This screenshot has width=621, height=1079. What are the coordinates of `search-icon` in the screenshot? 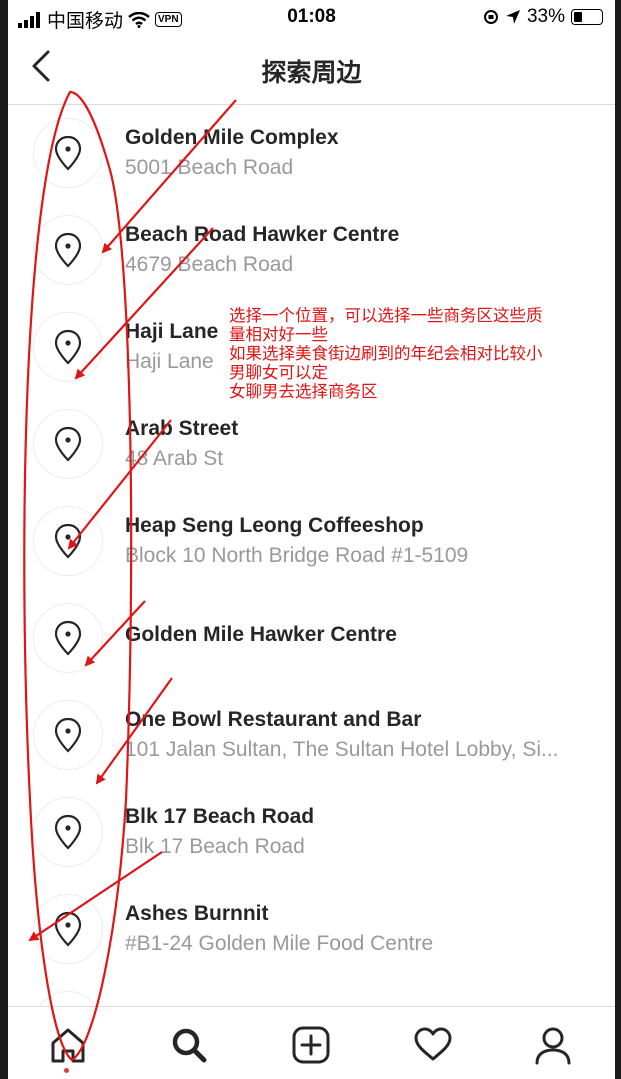 It's located at (189, 1045).